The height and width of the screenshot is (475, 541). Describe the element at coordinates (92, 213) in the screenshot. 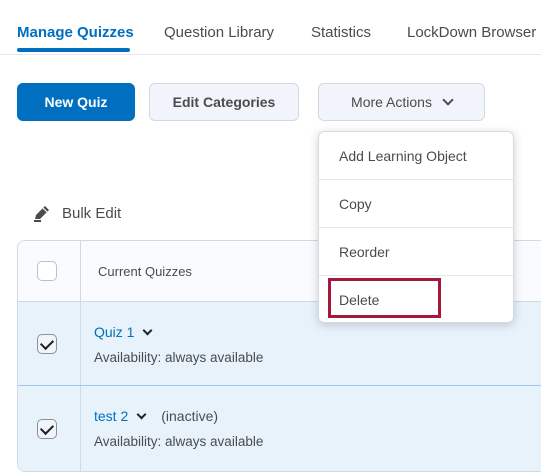

I see `bulk-edit-label: Bulk Edit` at that location.